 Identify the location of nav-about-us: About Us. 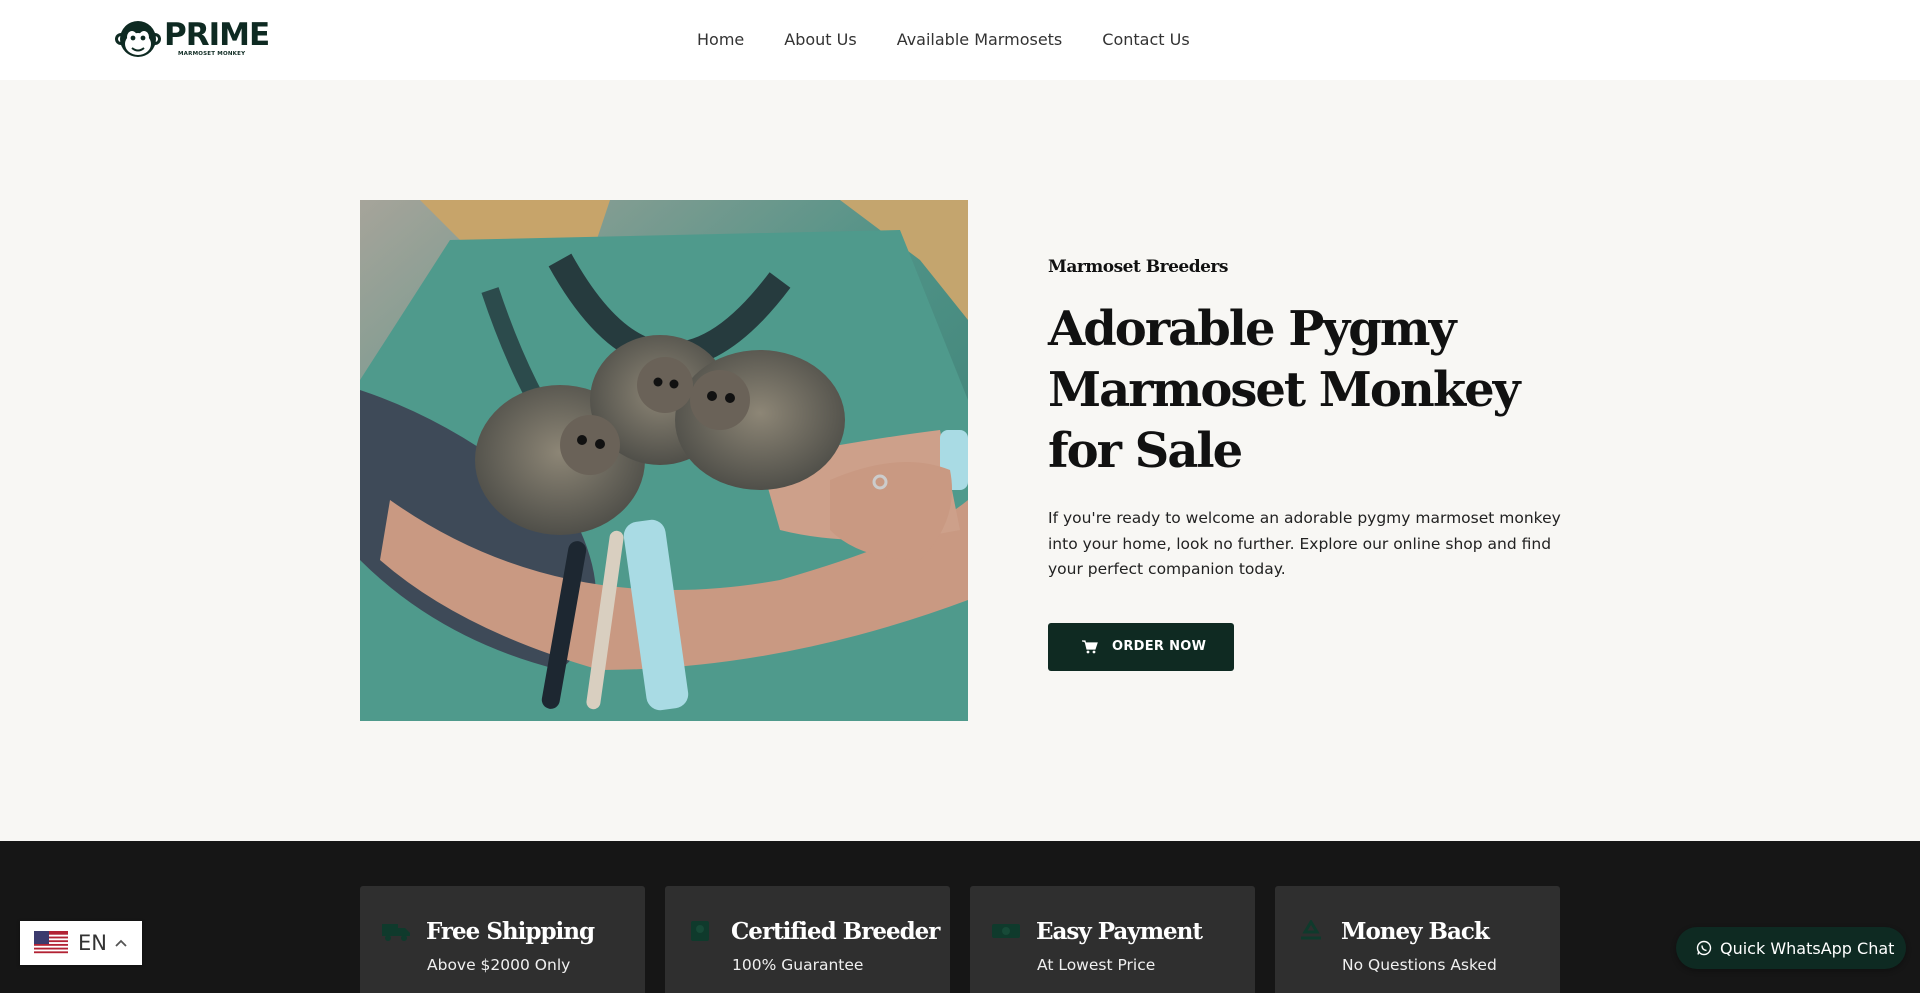
(820, 40).